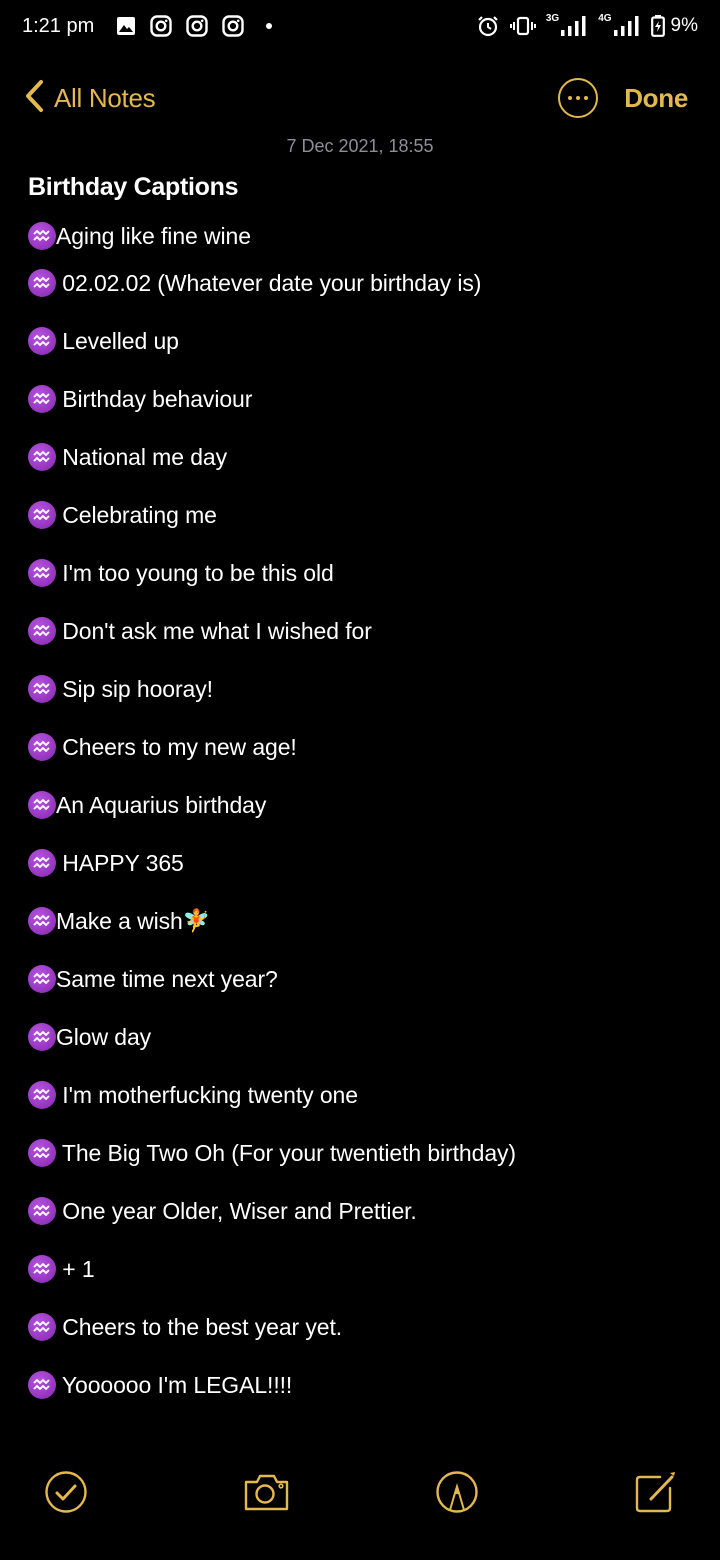 This screenshot has width=720, height=1560. I want to click on note-title: Birthday Captions, so click(133, 187).